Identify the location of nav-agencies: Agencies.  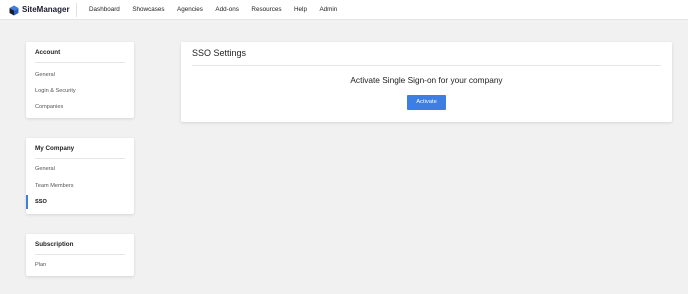
(190, 10).